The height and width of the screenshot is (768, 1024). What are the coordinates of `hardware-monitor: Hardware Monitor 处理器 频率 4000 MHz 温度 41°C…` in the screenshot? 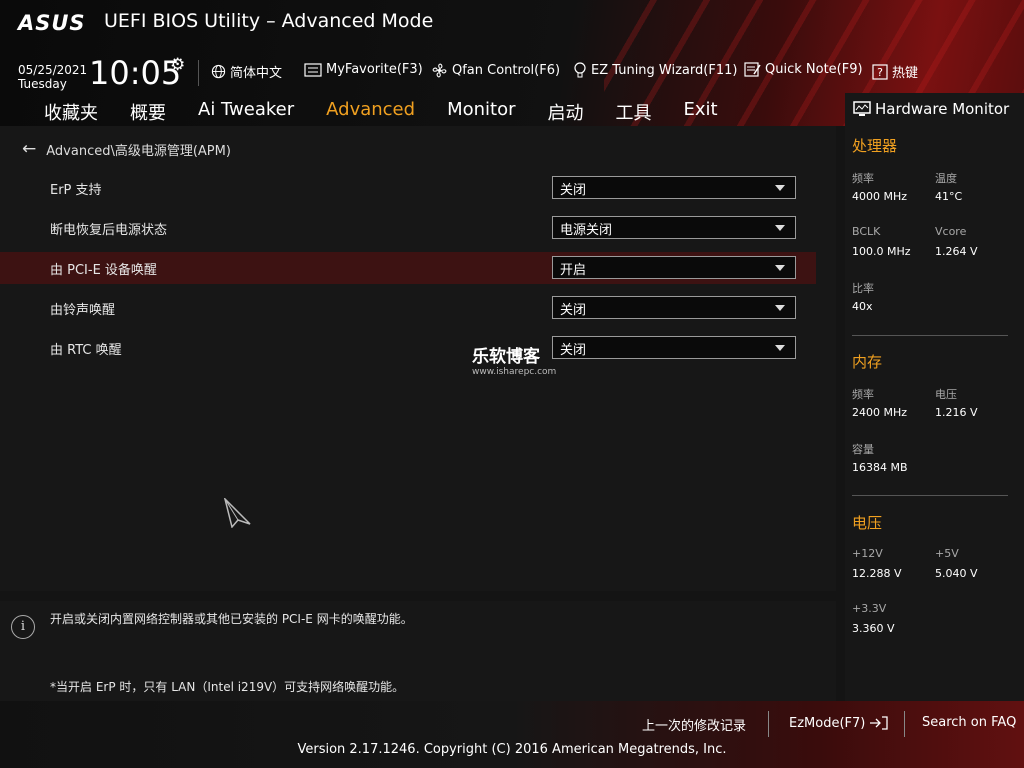 It's located at (934, 397).